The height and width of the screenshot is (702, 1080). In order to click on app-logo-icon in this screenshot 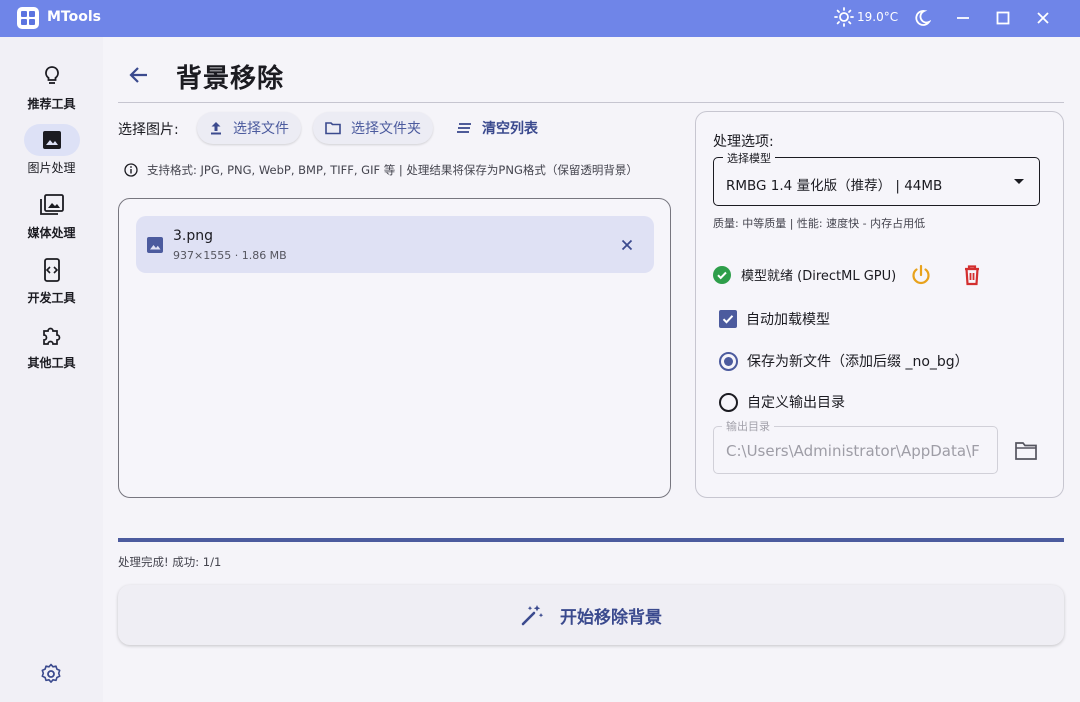, I will do `click(28, 18)`.